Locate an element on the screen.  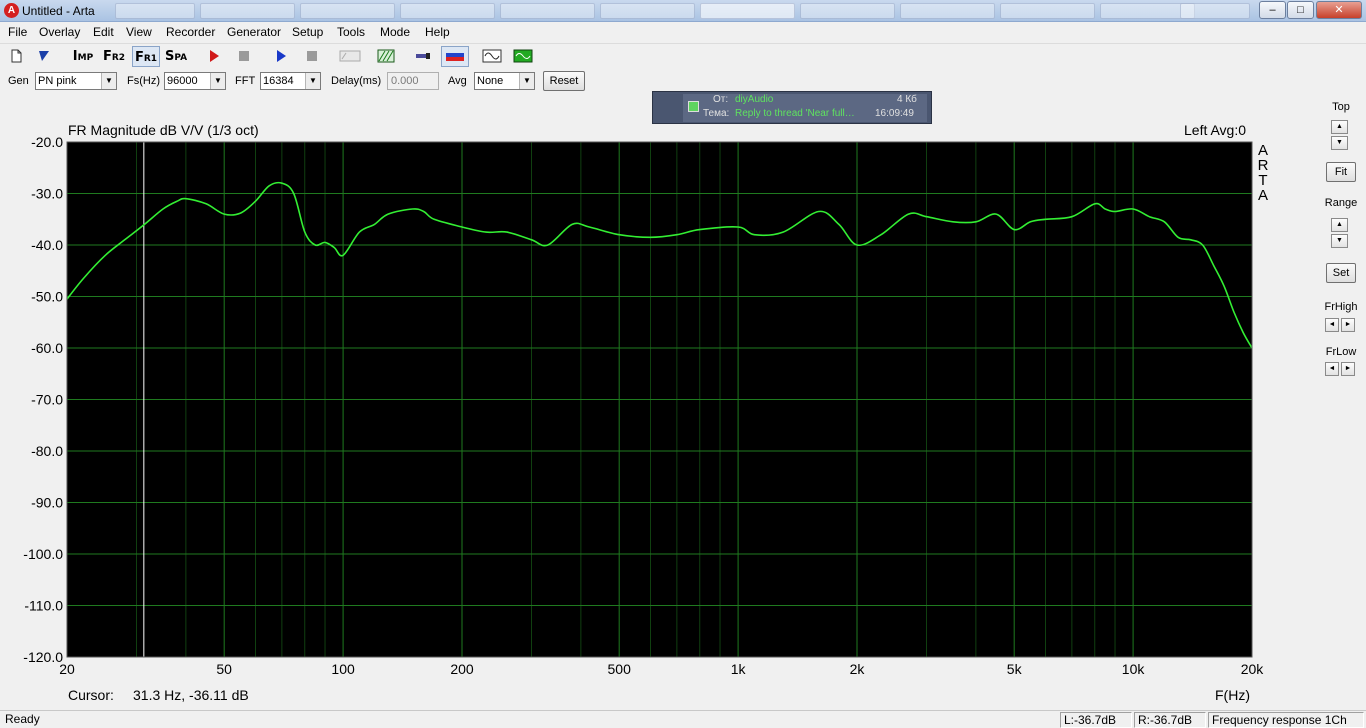
x-axis-label: F(Hz) is located at coordinates (1232, 695).